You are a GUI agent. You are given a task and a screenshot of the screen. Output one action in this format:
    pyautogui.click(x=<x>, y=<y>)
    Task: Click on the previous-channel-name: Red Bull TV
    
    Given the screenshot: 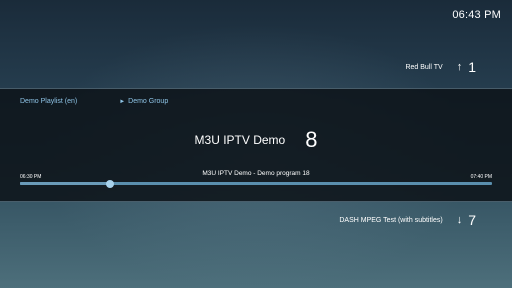 What is the action you would take?
    pyautogui.click(x=424, y=67)
    